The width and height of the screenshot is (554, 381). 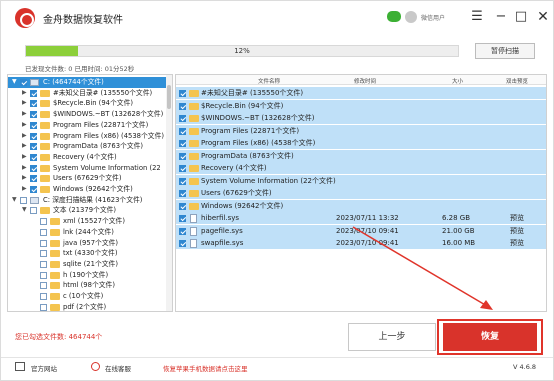 I want to click on tree-item: c (10个文件), so click(x=87, y=296).